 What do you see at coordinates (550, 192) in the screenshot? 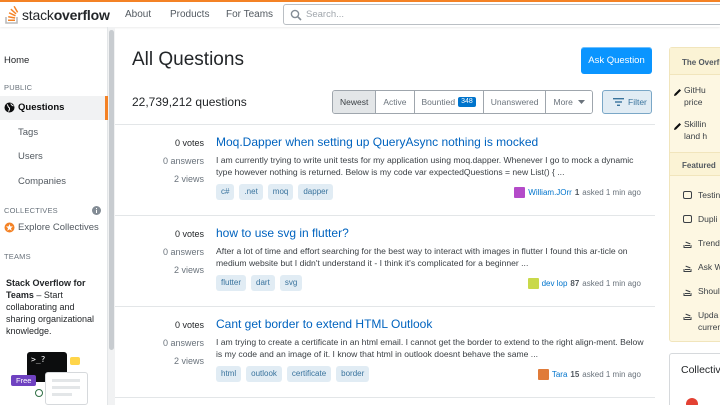
I see `user-name-link: William.JOrr` at bounding box center [550, 192].